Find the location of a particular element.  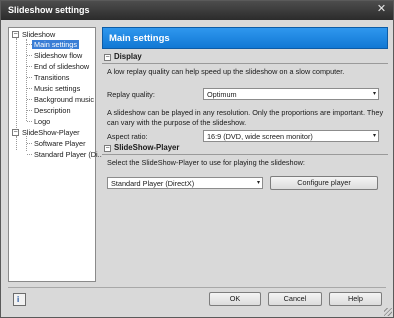

section-label: Display is located at coordinates (128, 56).